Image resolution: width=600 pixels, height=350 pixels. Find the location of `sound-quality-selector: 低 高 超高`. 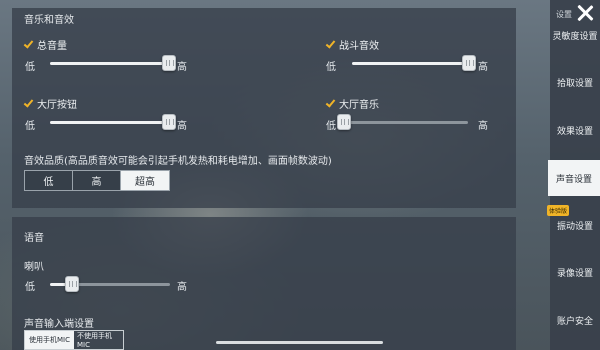

sound-quality-selector: 低 高 超高 is located at coordinates (97, 180).